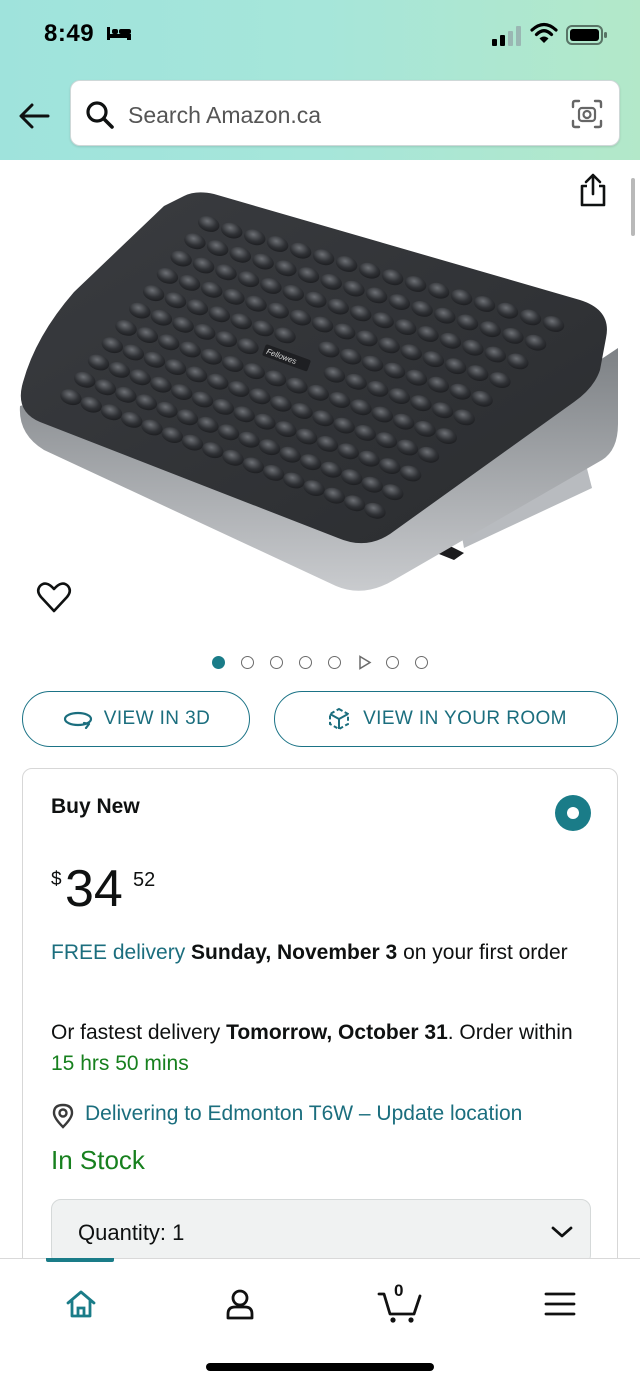 Image resolution: width=640 pixels, height=1386 pixels. Describe the element at coordinates (320, 1322) in the screenshot. I see `bottom-navigation: 0` at that location.